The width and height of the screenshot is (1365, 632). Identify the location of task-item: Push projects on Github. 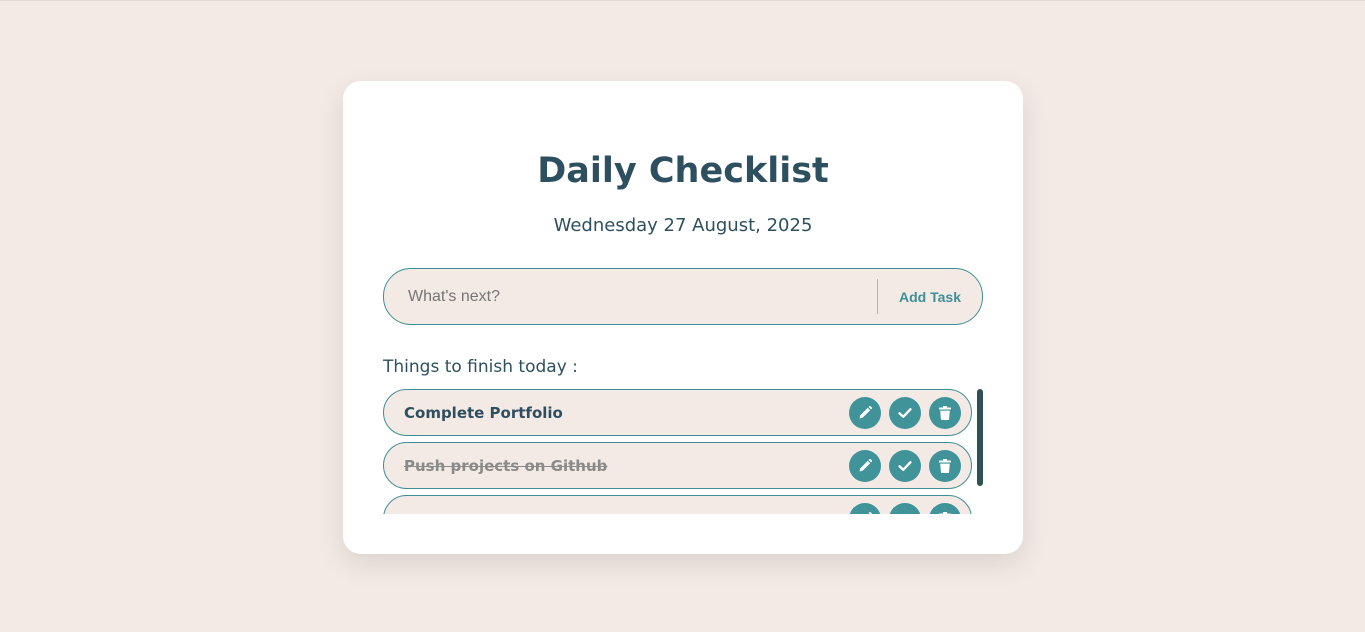
(677, 465).